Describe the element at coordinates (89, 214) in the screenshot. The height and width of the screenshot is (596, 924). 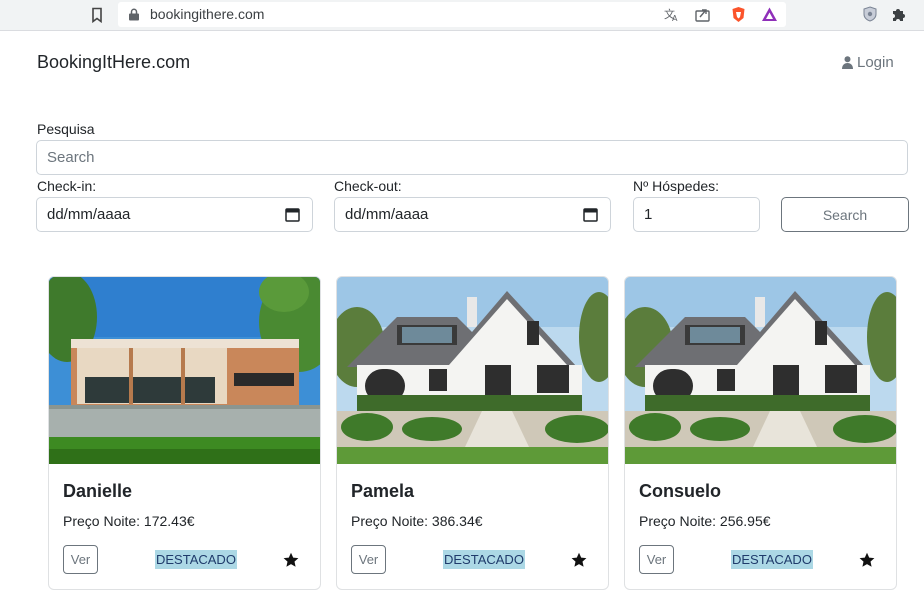
I see `checkin-value: dd/mm/aaaa` at that location.